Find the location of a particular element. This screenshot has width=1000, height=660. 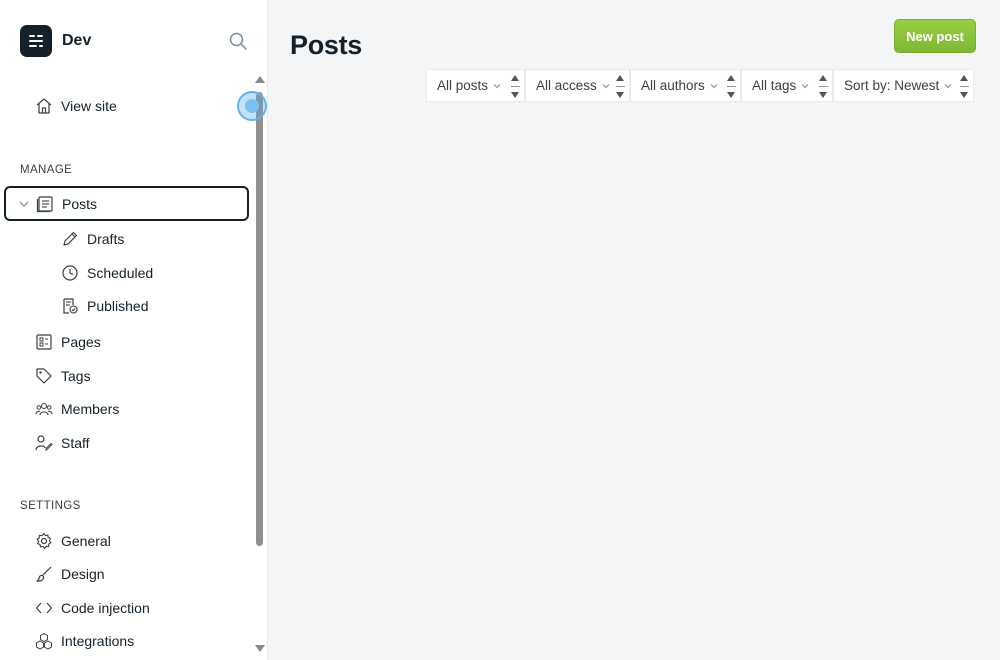

posts-icon is located at coordinates (45, 204).